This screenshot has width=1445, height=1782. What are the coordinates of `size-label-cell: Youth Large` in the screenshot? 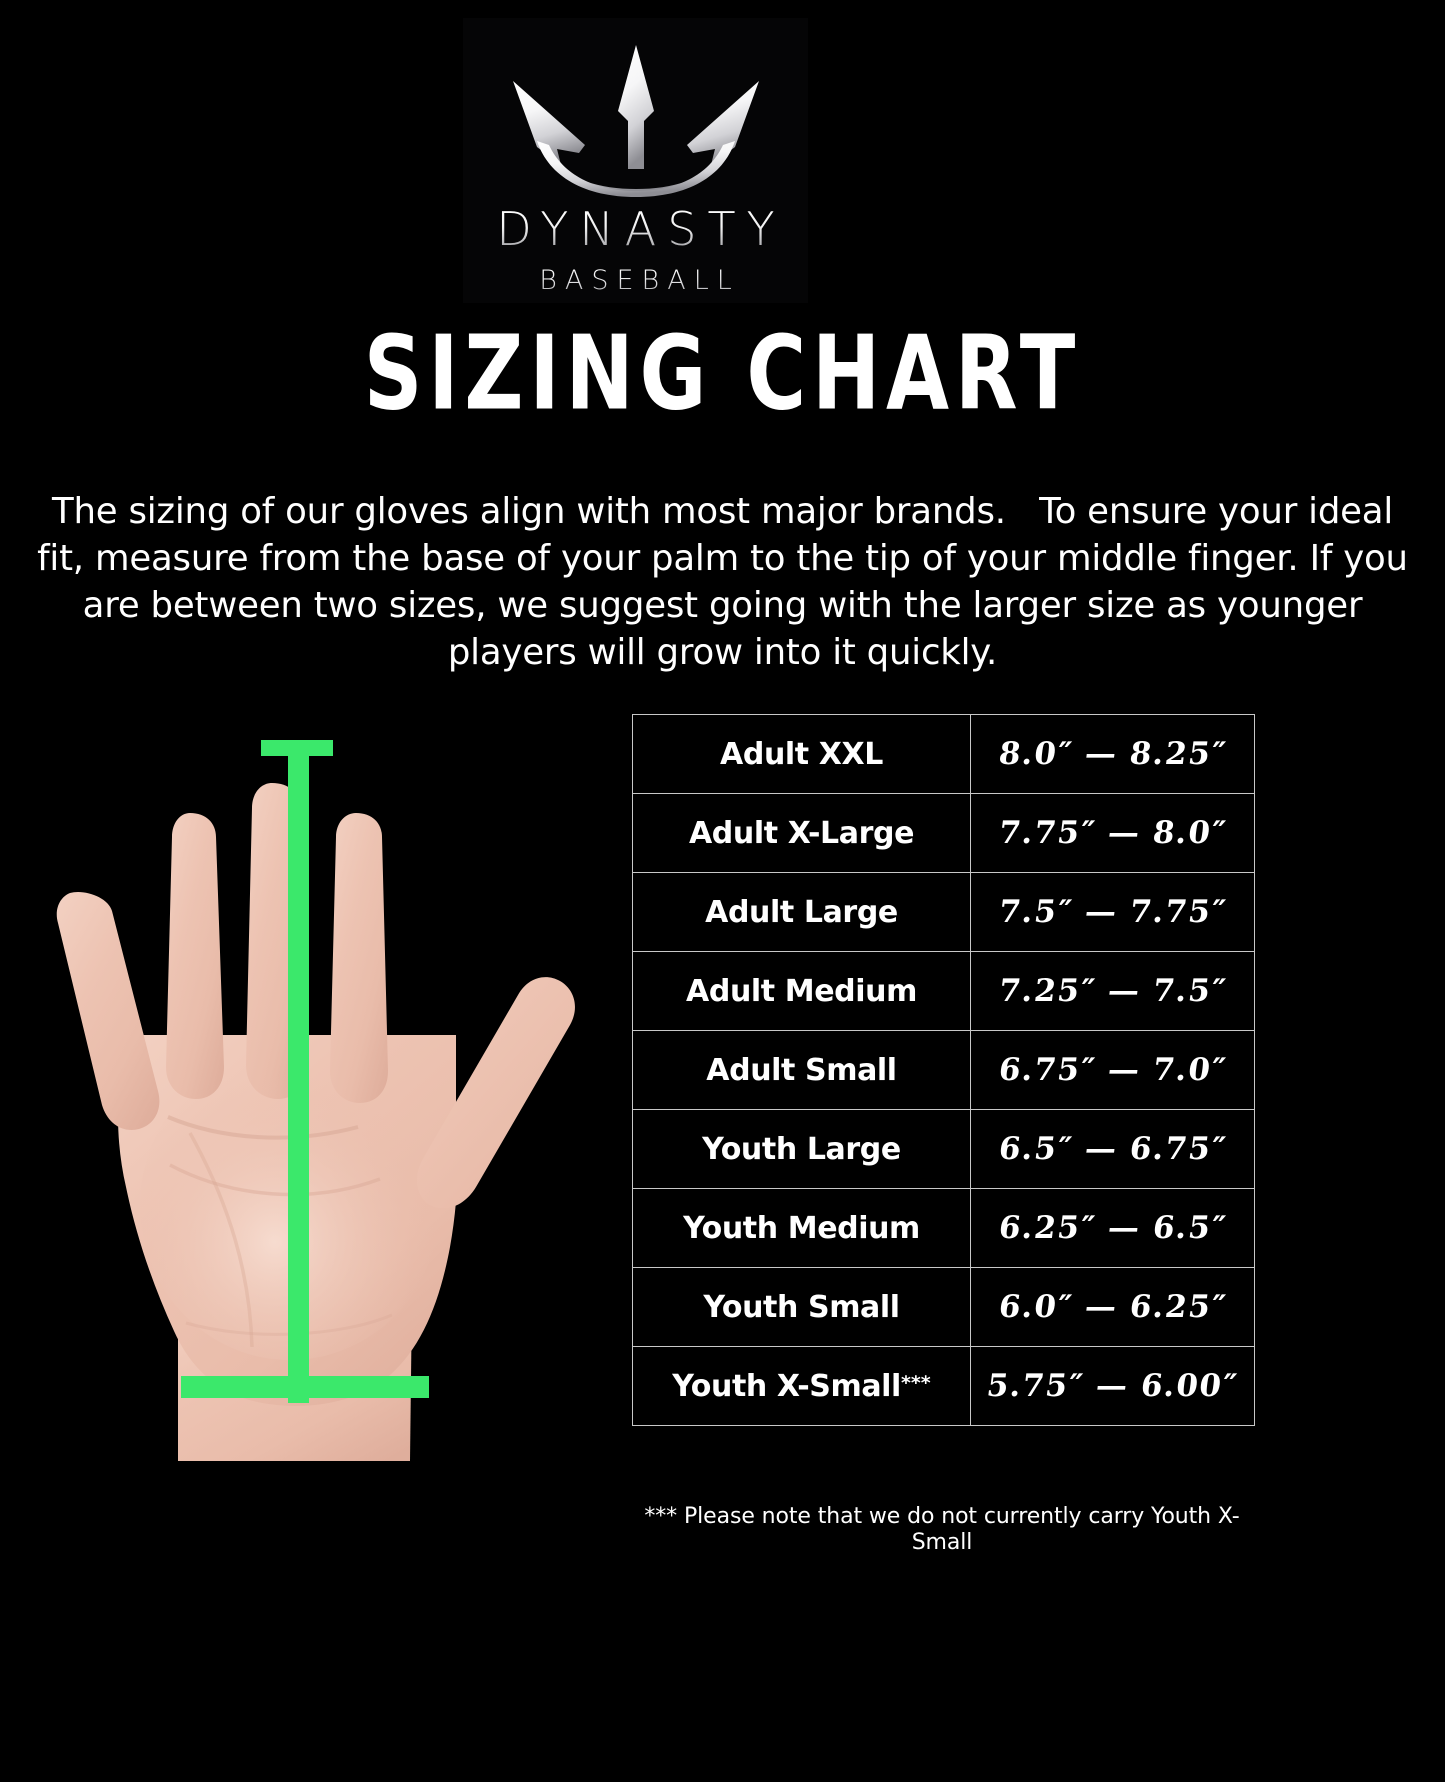 It's located at (801, 1149).